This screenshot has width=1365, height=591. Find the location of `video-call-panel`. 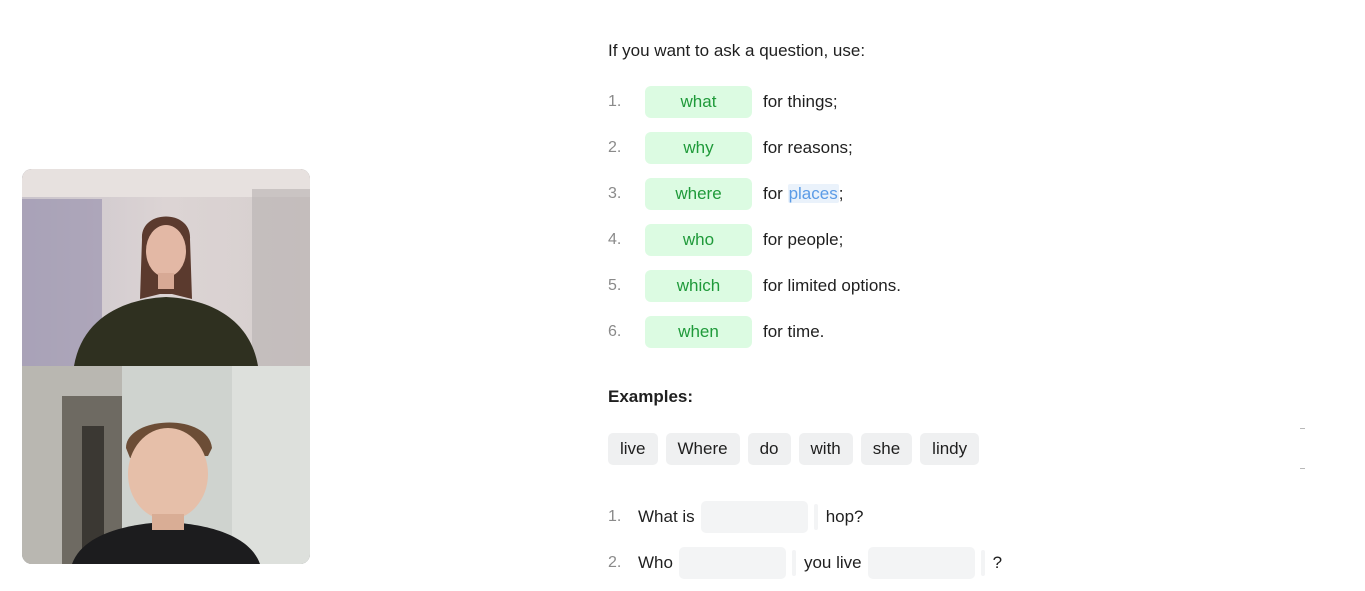

video-call-panel is located at coordinates (166, 366).